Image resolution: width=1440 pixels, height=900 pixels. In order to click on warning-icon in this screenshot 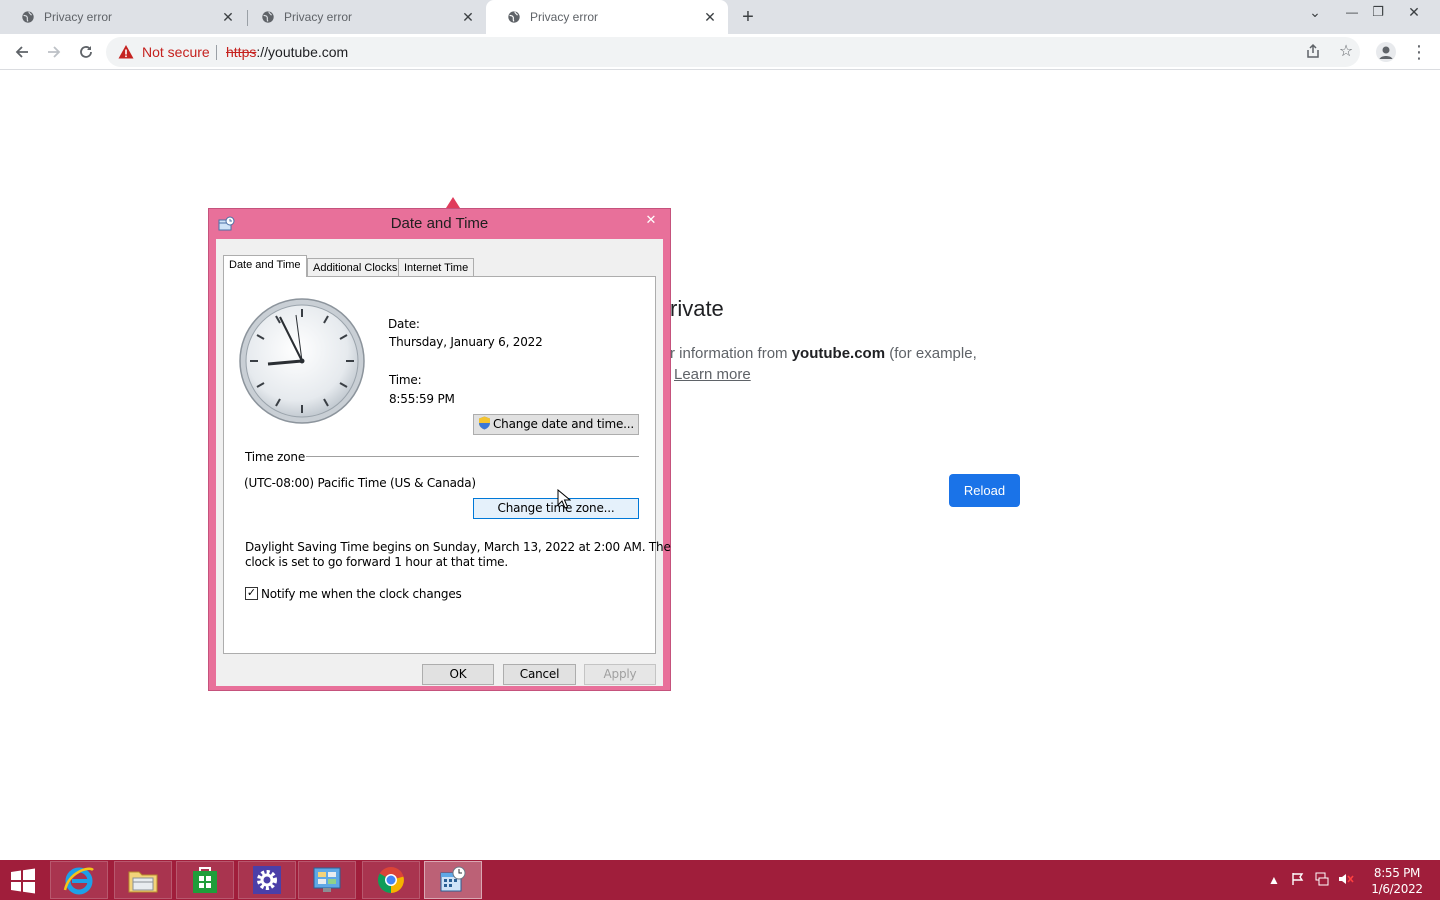, I will do `click(126, 52)`.